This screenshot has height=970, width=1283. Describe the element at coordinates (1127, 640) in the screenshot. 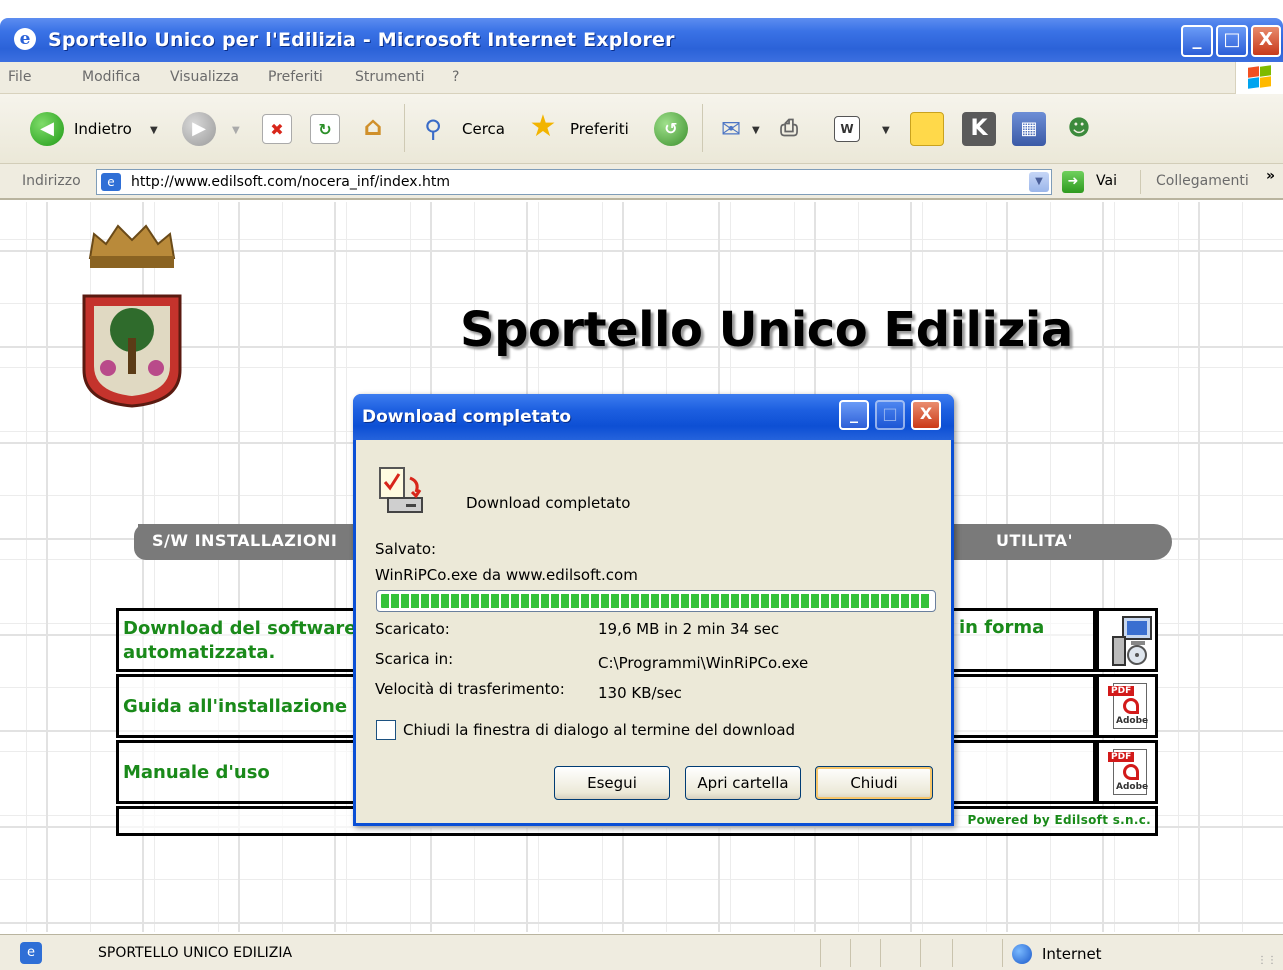

I see `computer-install-icon` at that location.